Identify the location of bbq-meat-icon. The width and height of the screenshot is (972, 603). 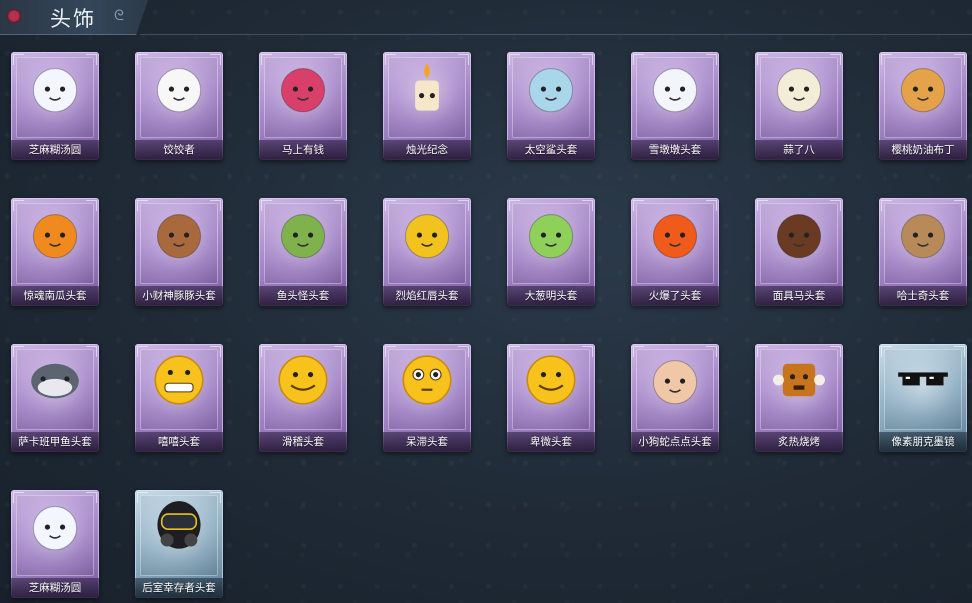
(799, 382).